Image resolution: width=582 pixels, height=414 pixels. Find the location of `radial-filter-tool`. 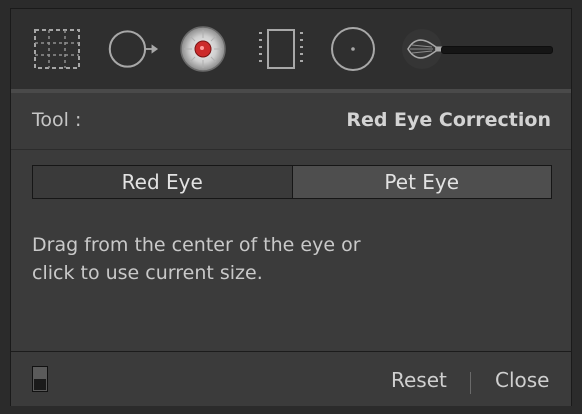

radial-filter-tool is located at coordinates (353, 49).